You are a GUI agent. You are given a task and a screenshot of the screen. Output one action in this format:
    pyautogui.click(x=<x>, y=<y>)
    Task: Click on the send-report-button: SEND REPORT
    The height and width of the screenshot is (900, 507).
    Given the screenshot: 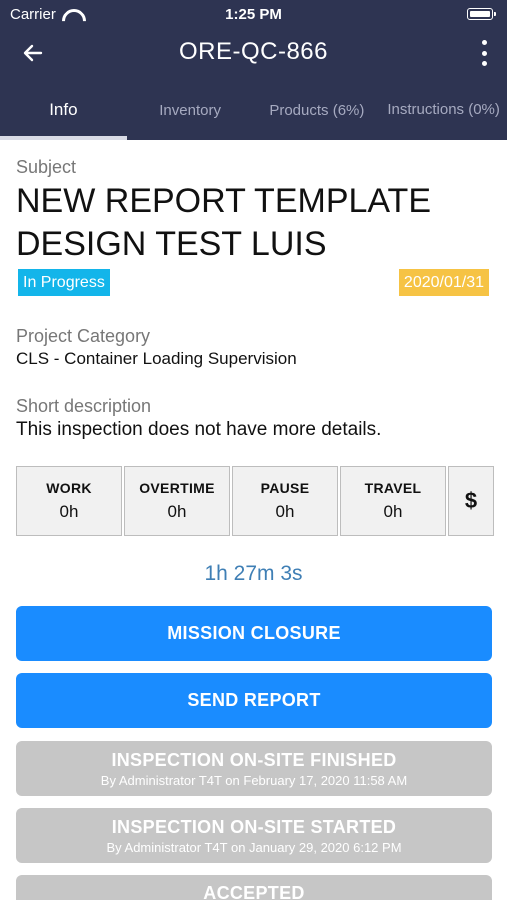 What is the action you would take?
    pyautogui.click(x=254, y=700)
    